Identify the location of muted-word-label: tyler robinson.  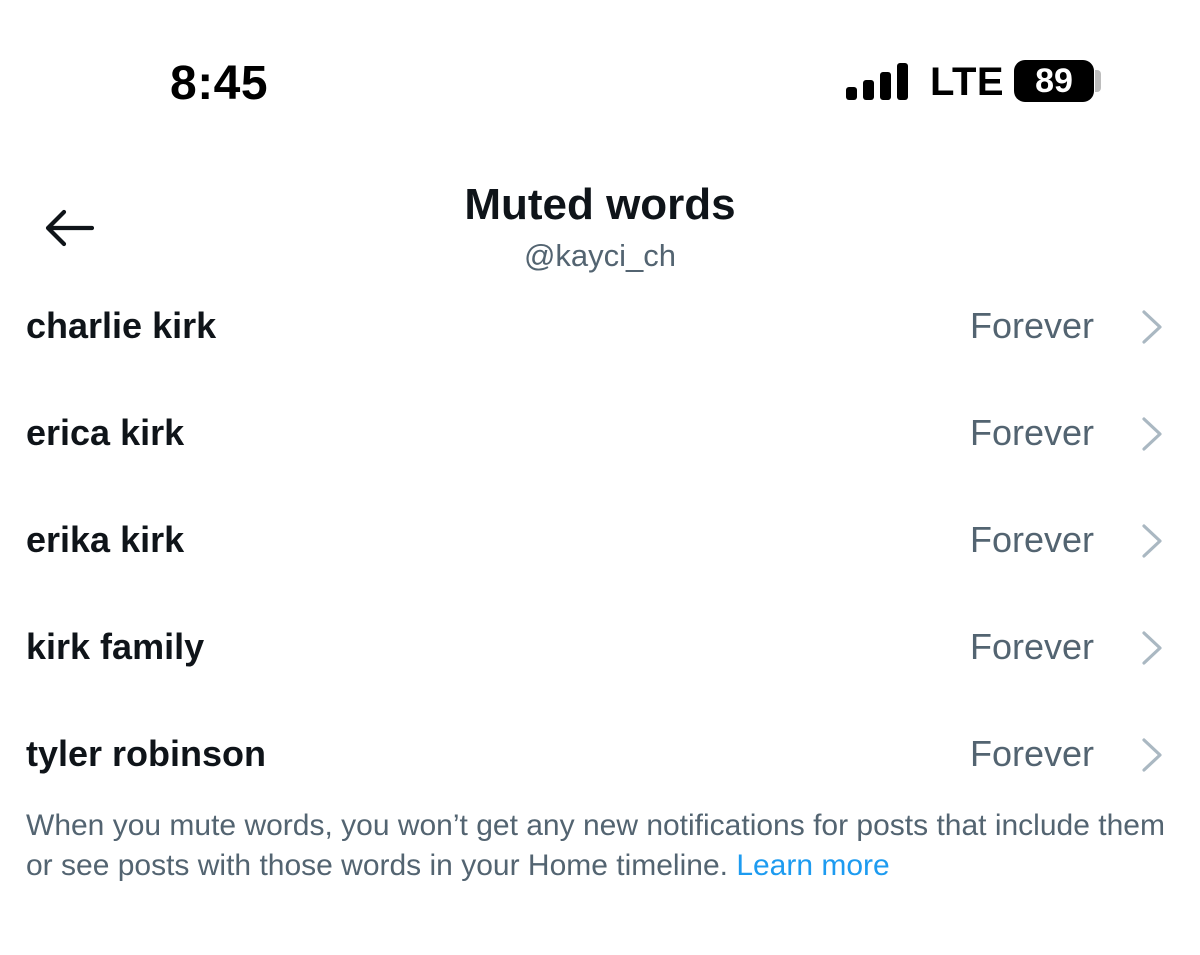
(146, 753).